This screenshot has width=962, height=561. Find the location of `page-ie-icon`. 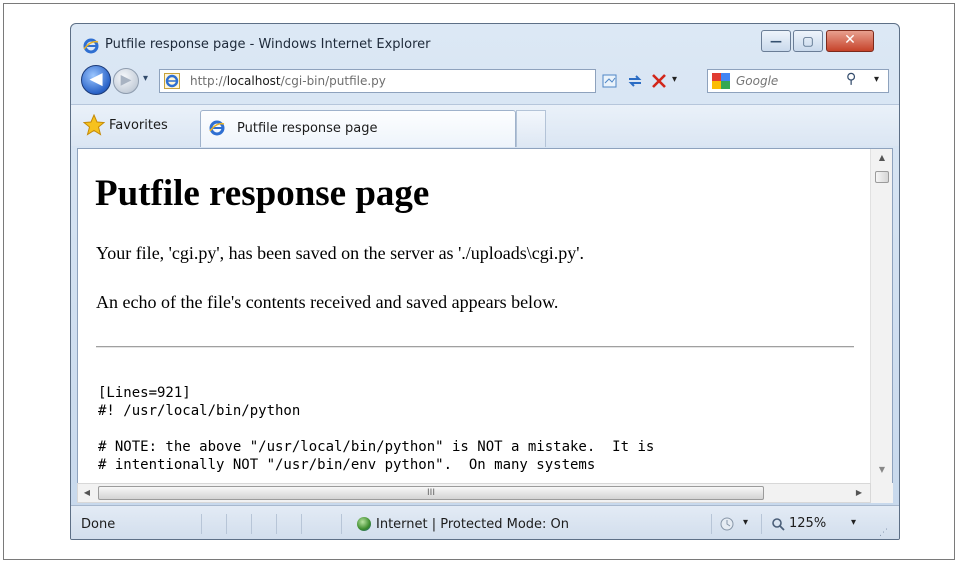

page-ie-icon is located at coordinates (172, 81).